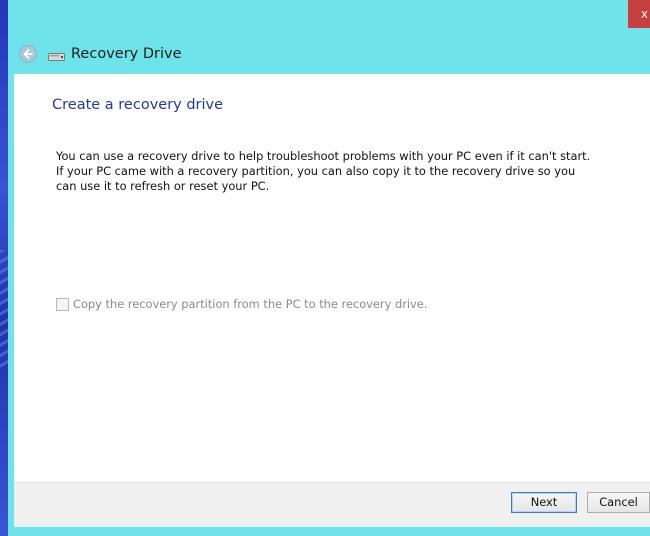 This screenshot has height=536, width=650. I want to click on title-bar: x, so click(329, 18).